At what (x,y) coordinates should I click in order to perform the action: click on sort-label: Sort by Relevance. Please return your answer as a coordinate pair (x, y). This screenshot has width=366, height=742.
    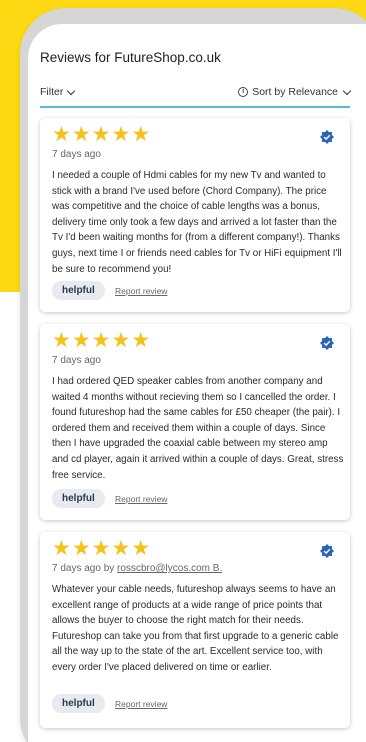
    Looking at the image, I should click on (295, 92).